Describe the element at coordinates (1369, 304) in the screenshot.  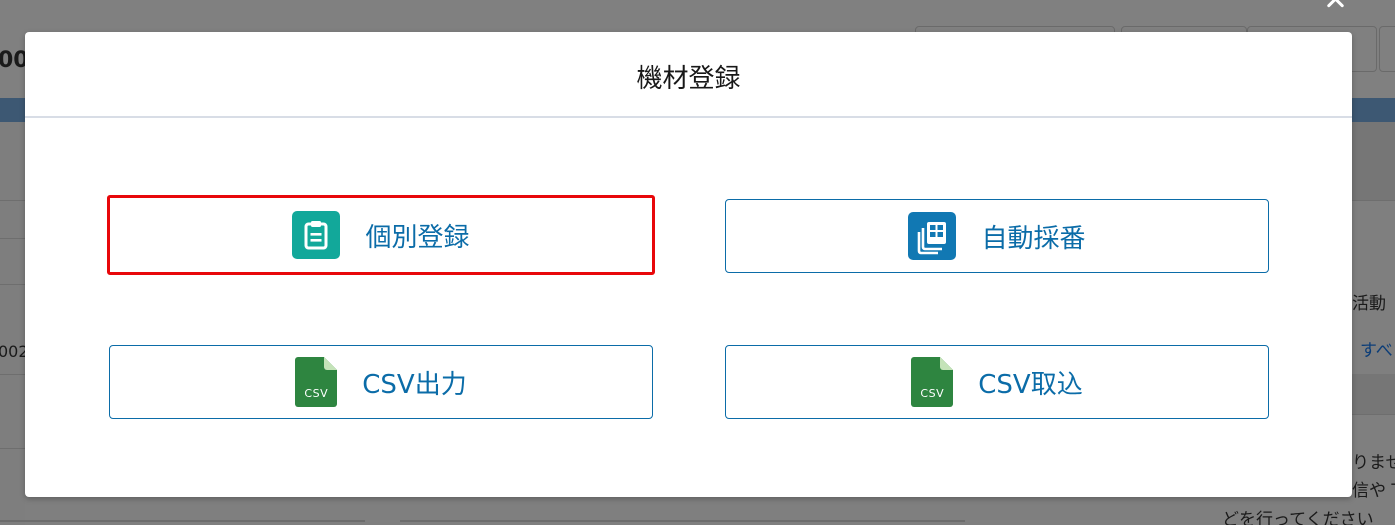
I see `background-activity-label: 活動` at that location.